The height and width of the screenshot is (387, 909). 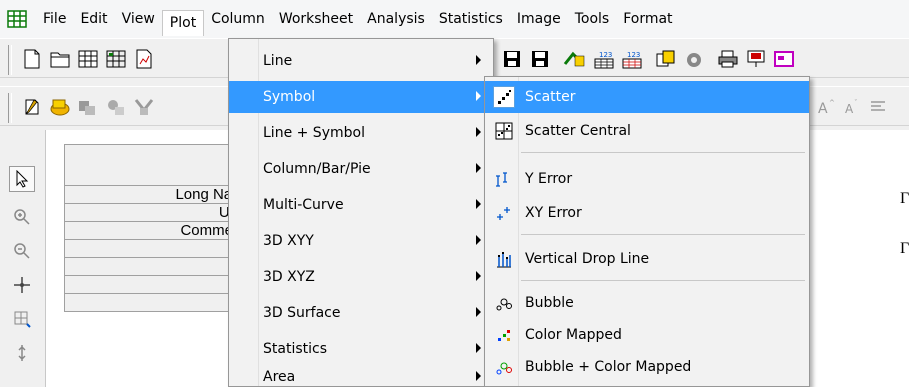 What do you see at coordinates (361, 277) in the screenshot?
I see `menu-item-3d-xyz: 3D XYZ` at bounding box center [361, 277].